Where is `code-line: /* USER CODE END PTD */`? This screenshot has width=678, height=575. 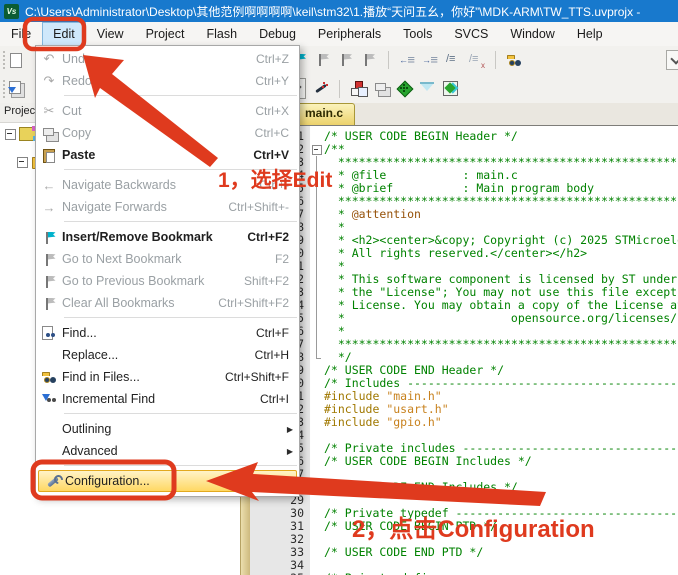
code-line: /* USER CODE END PTD */ is located at coordinates (501, 552).